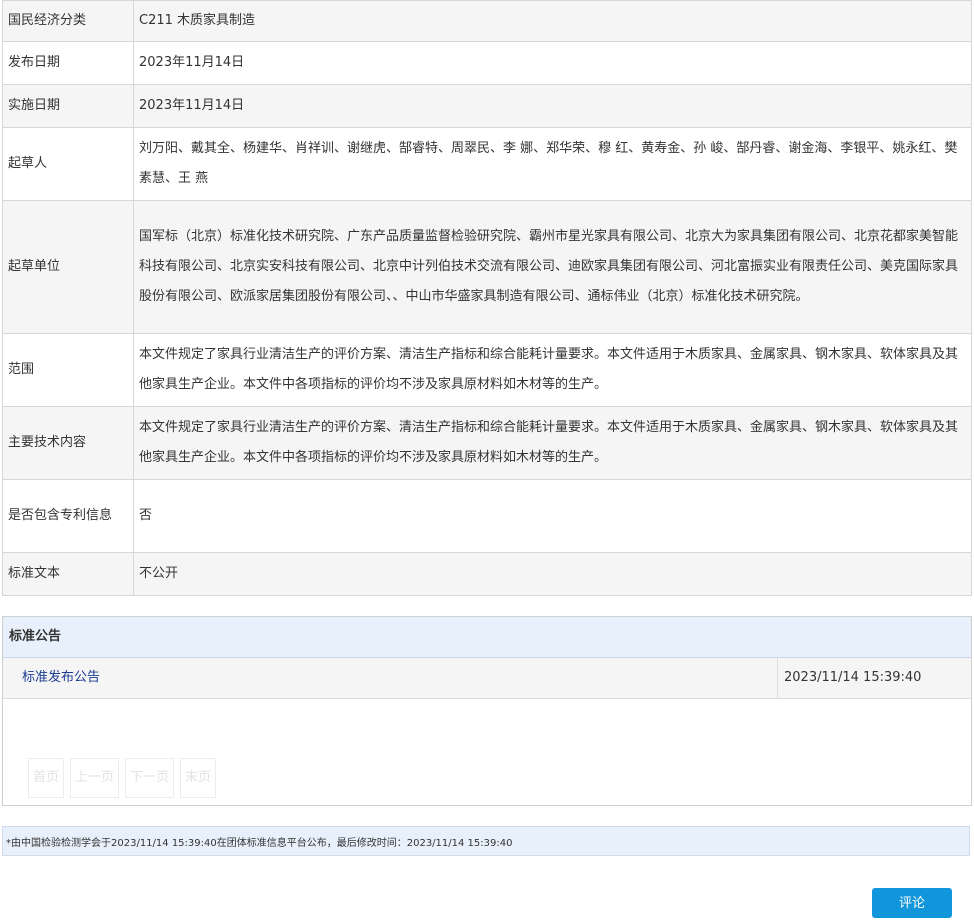 The image size is (974, 921). I want to click on notice-panel-title: 标准公告, so click(487, 637).